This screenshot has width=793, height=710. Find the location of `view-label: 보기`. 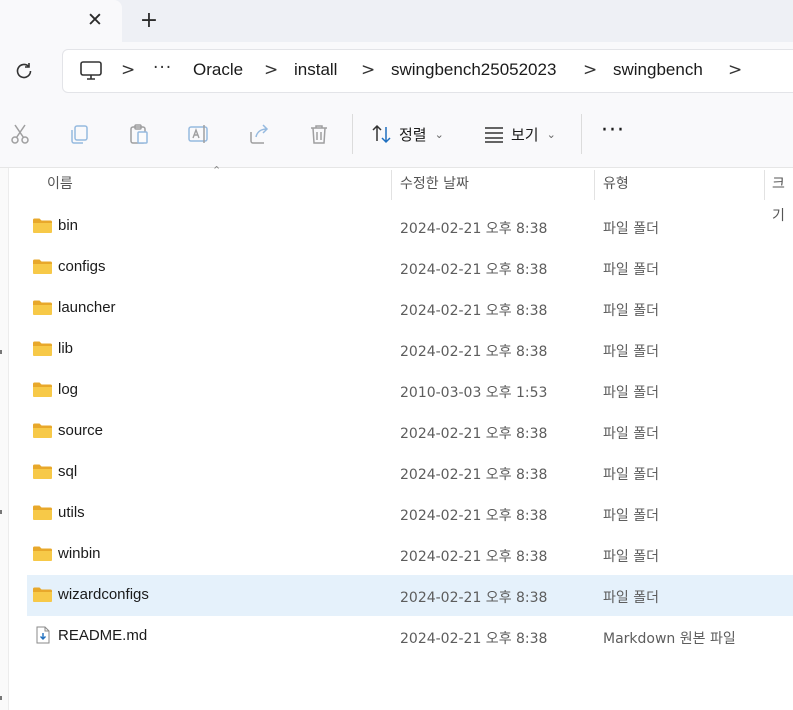

view-label: 보기 is located at coordinates (525, 134).